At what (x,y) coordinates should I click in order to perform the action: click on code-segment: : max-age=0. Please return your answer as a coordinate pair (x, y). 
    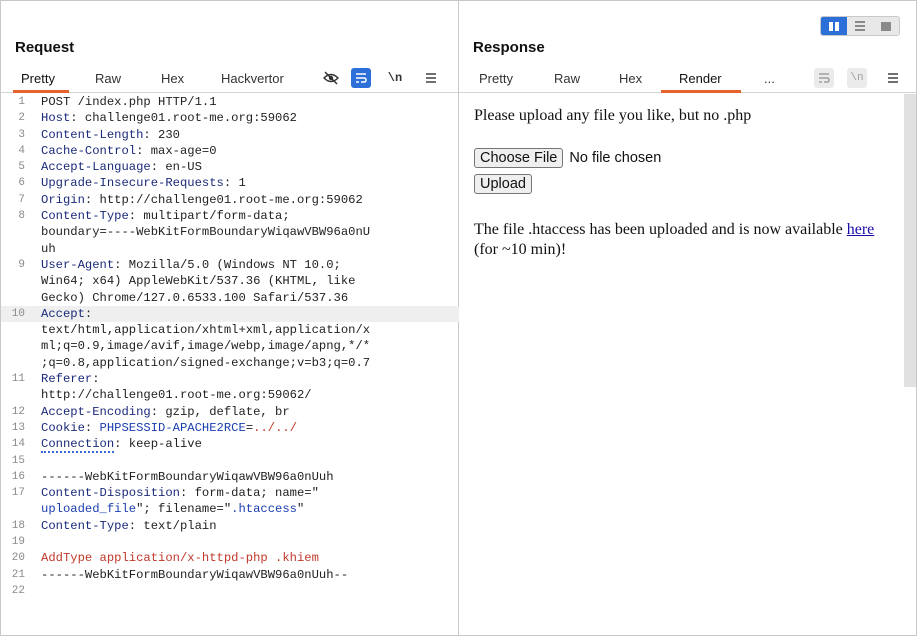
    Looking at the image, I should click on (176, 150).